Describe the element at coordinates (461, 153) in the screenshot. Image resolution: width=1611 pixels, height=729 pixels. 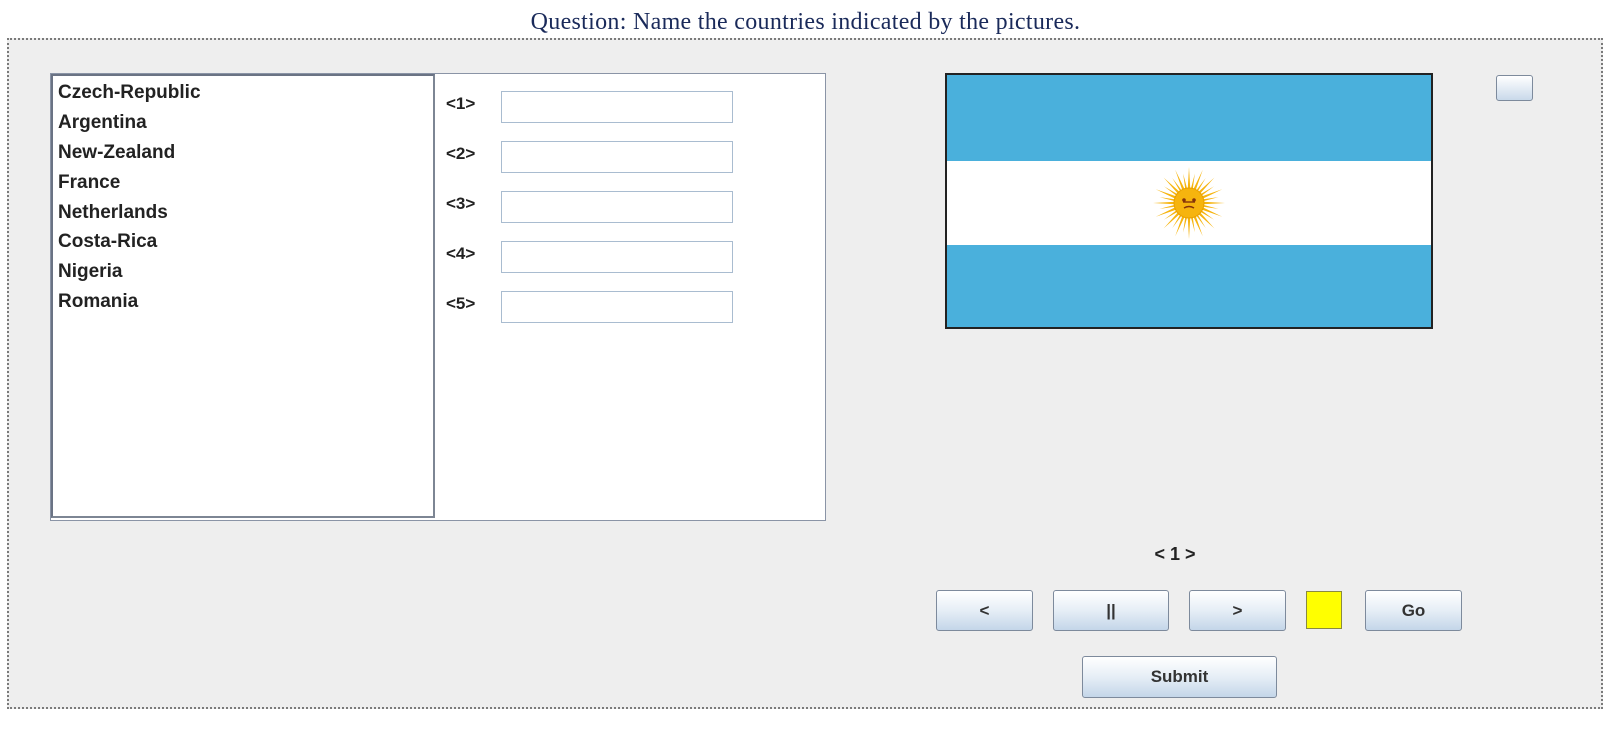
I see `answer-label-2: <2>` at that location.